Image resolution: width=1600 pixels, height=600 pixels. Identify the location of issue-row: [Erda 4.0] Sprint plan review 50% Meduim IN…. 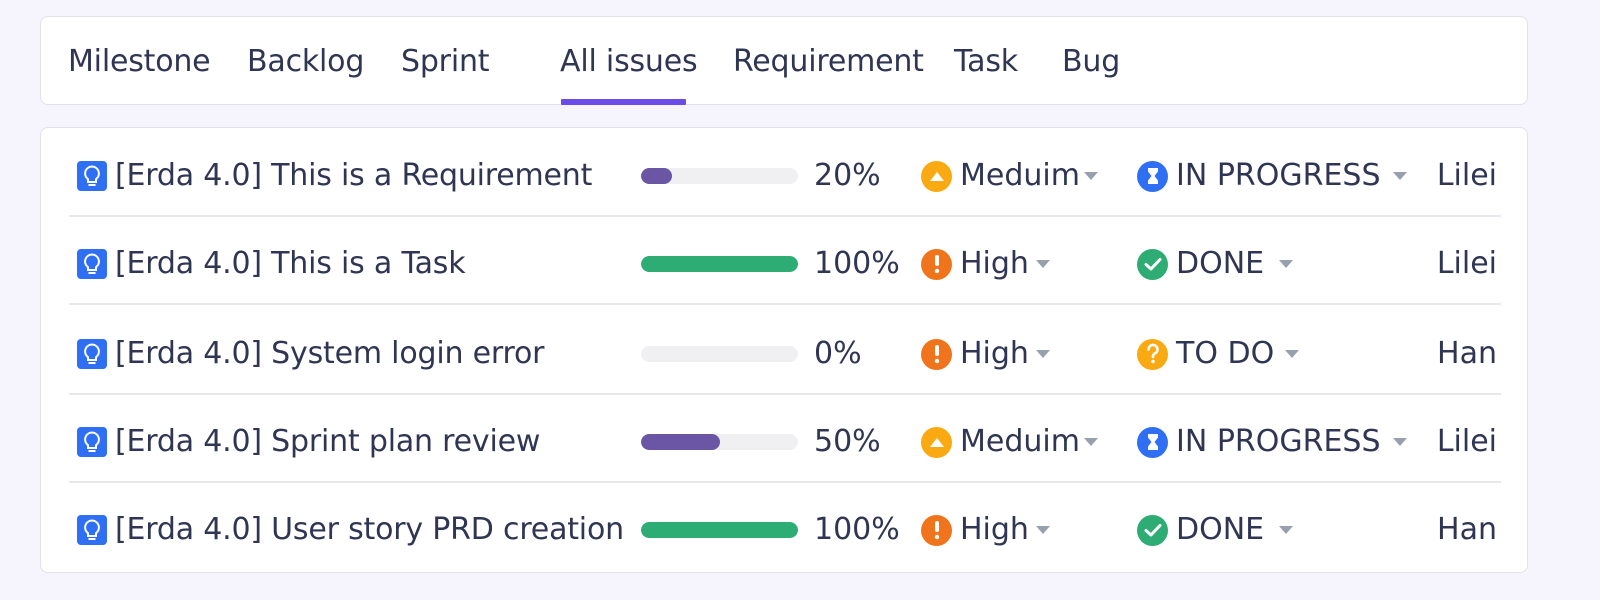
(784, 442).